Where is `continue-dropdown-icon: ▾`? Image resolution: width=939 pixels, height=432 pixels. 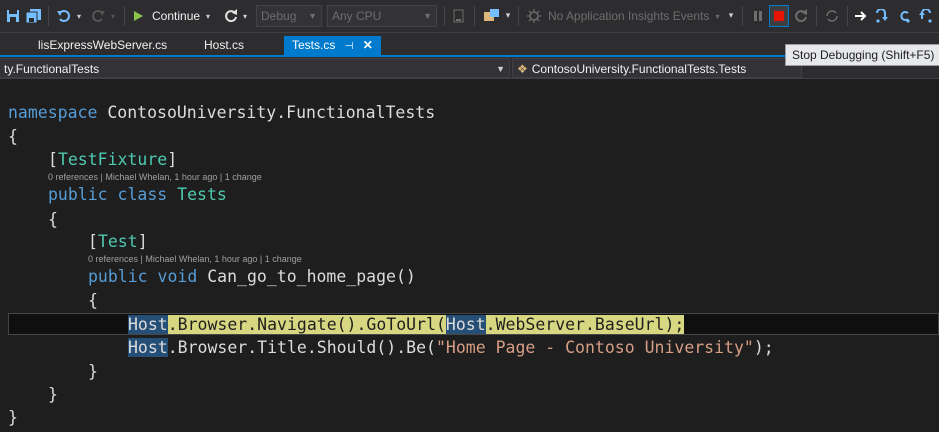 continue-dropdown-icon: ▾ is located at coordinates (208, 16).